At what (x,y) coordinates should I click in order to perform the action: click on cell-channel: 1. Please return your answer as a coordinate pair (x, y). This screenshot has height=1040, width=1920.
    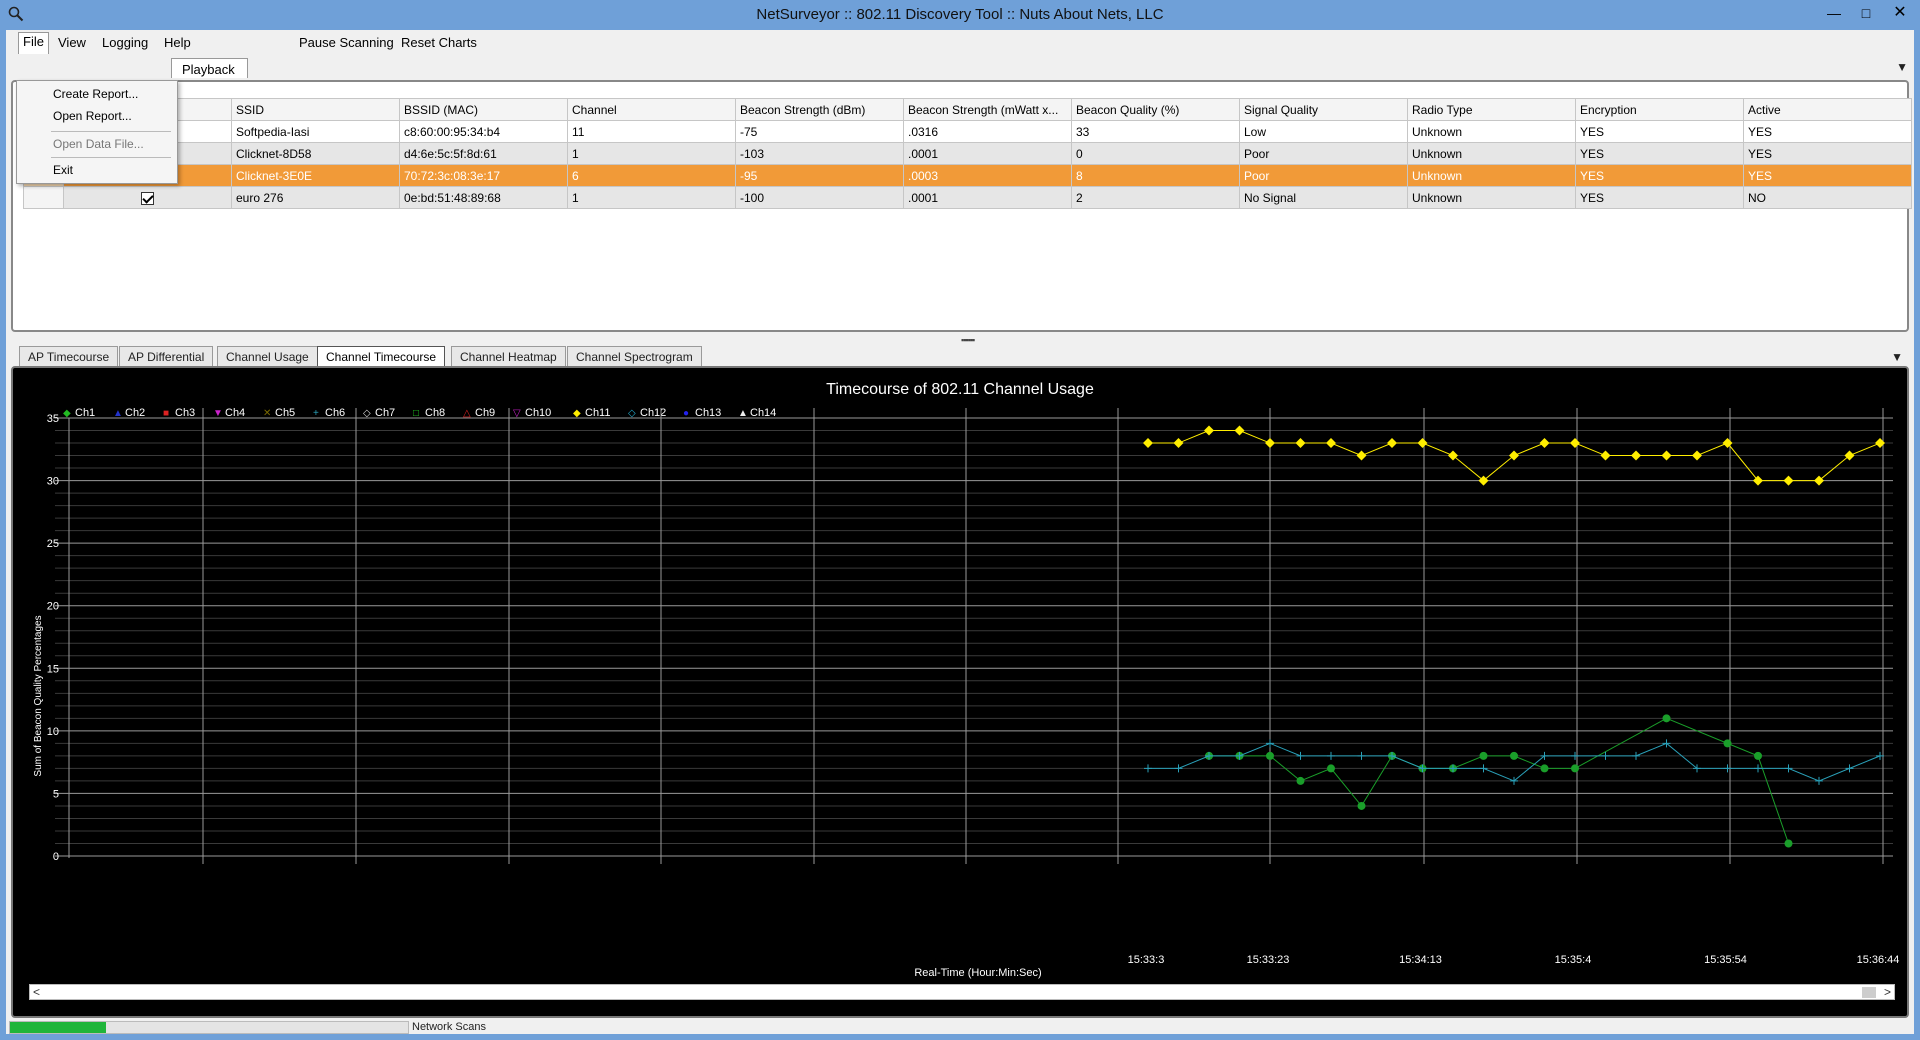
    Looking at the image, I should click on (651, 153).